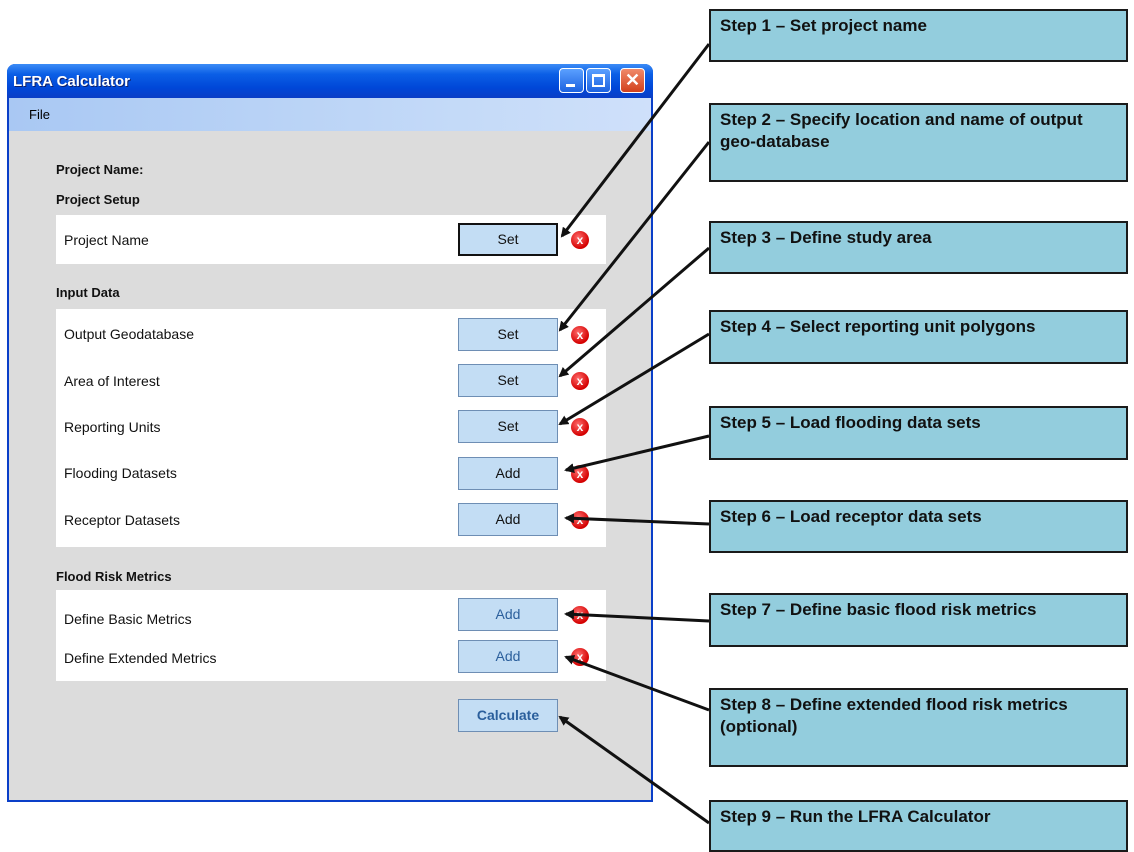 The image size is (1134, 852). Describe the element at coordinates (918, 337) in the screenshot. I see `callout-step-4: Step 4 – Select reporting unit polygons` at that location.